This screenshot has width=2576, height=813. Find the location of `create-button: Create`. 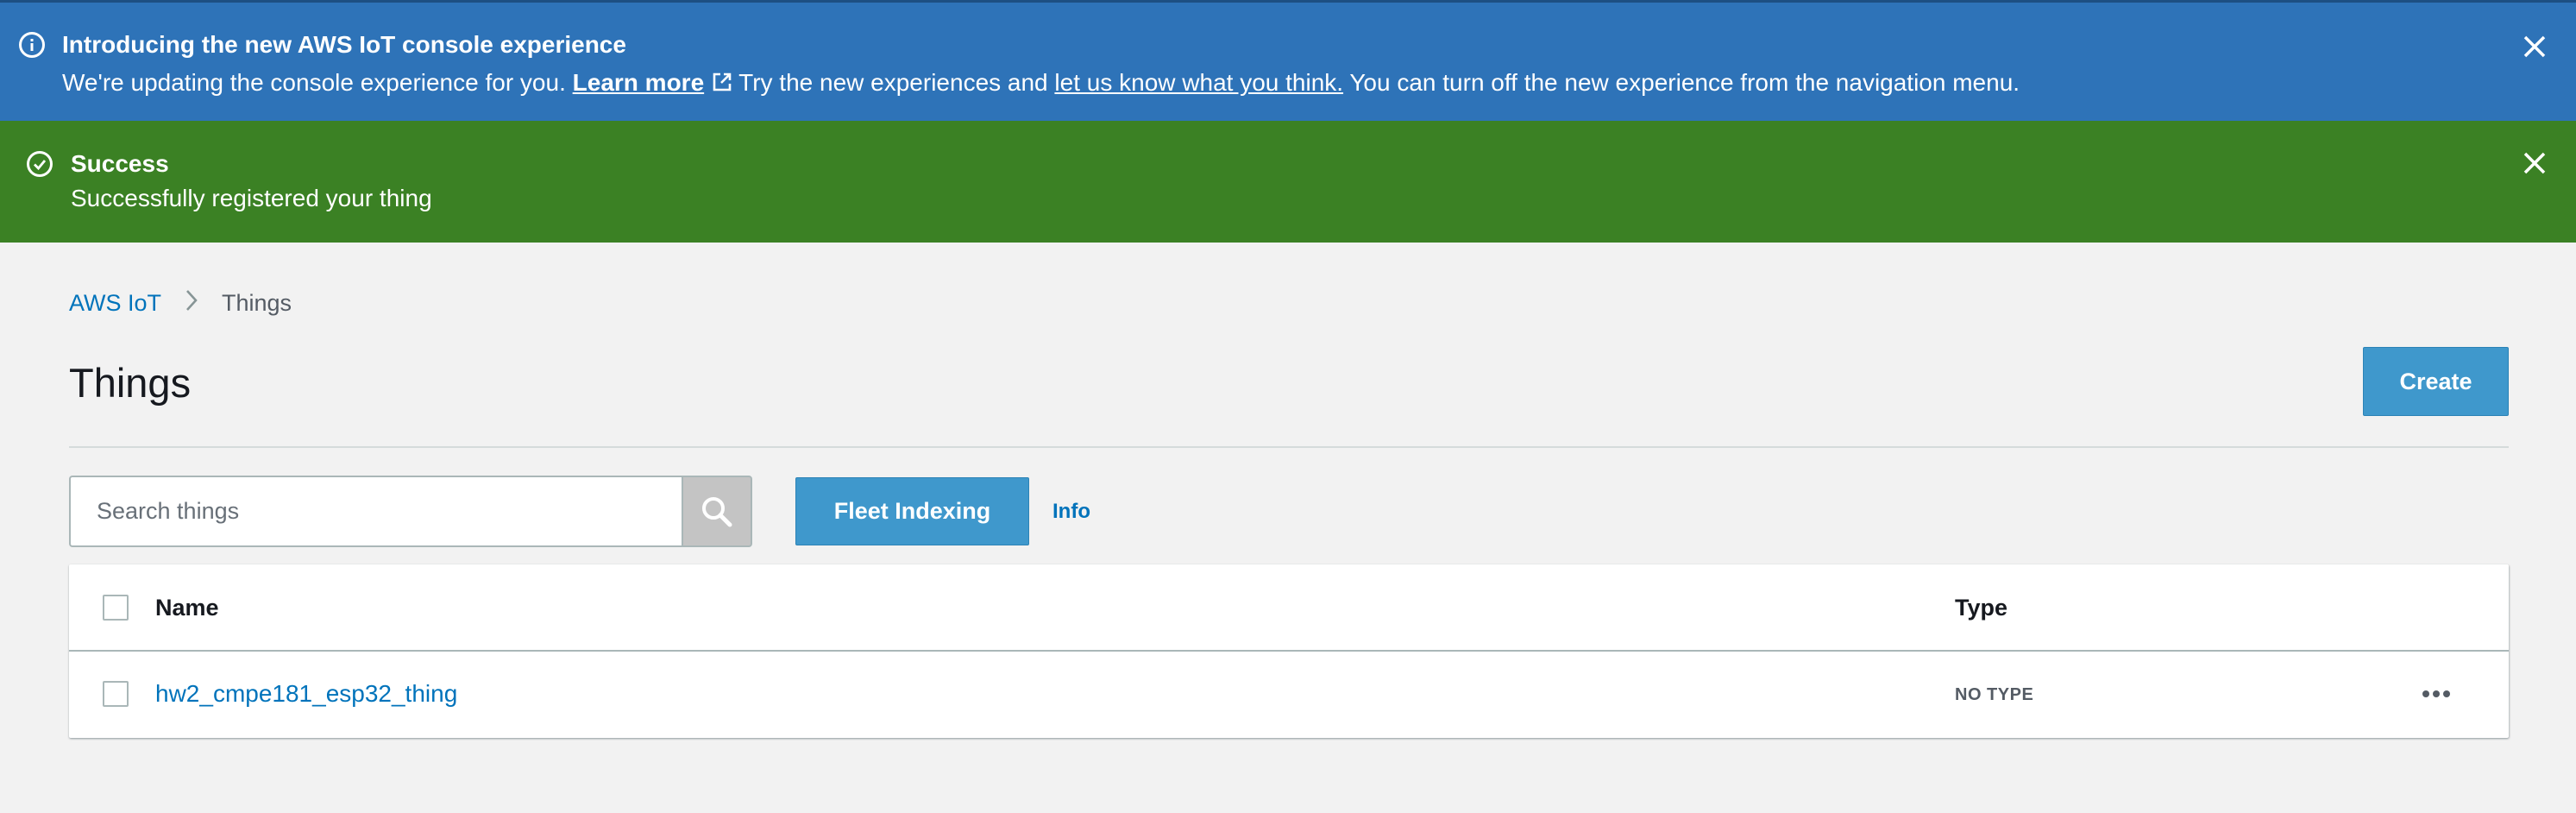

create-button: Create is located at coordinates (2436, 382).